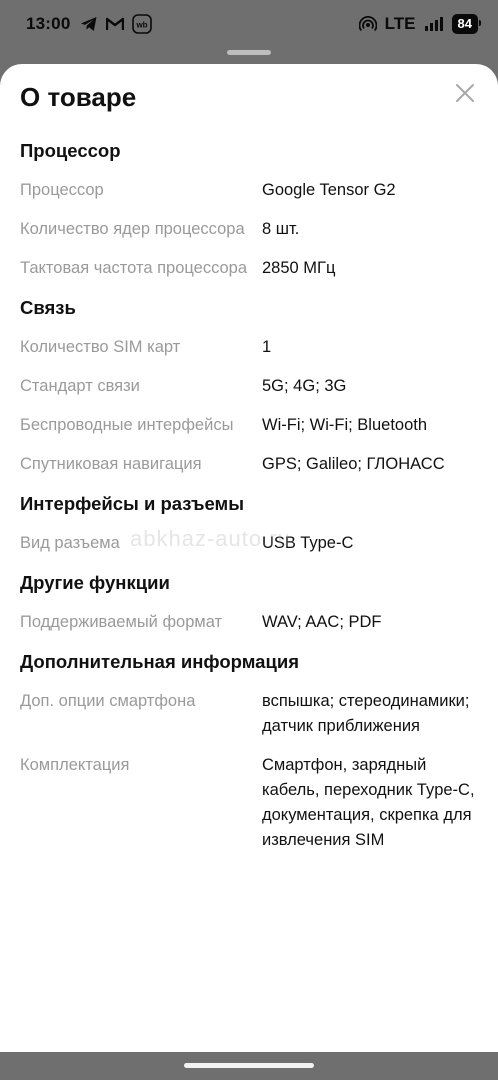  I want to click on section-title: Другие функции, so click(95, 582).